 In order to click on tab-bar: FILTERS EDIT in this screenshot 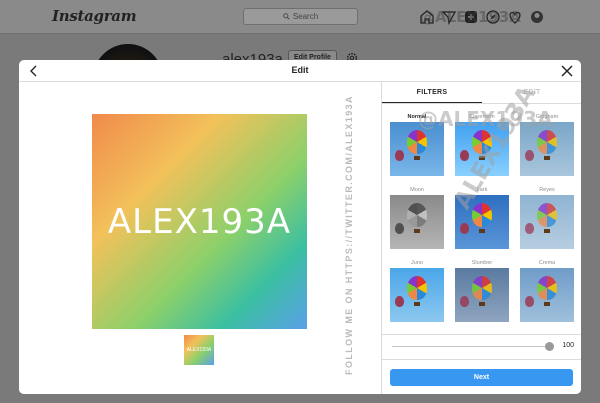, I will do `click(481, 93)`.